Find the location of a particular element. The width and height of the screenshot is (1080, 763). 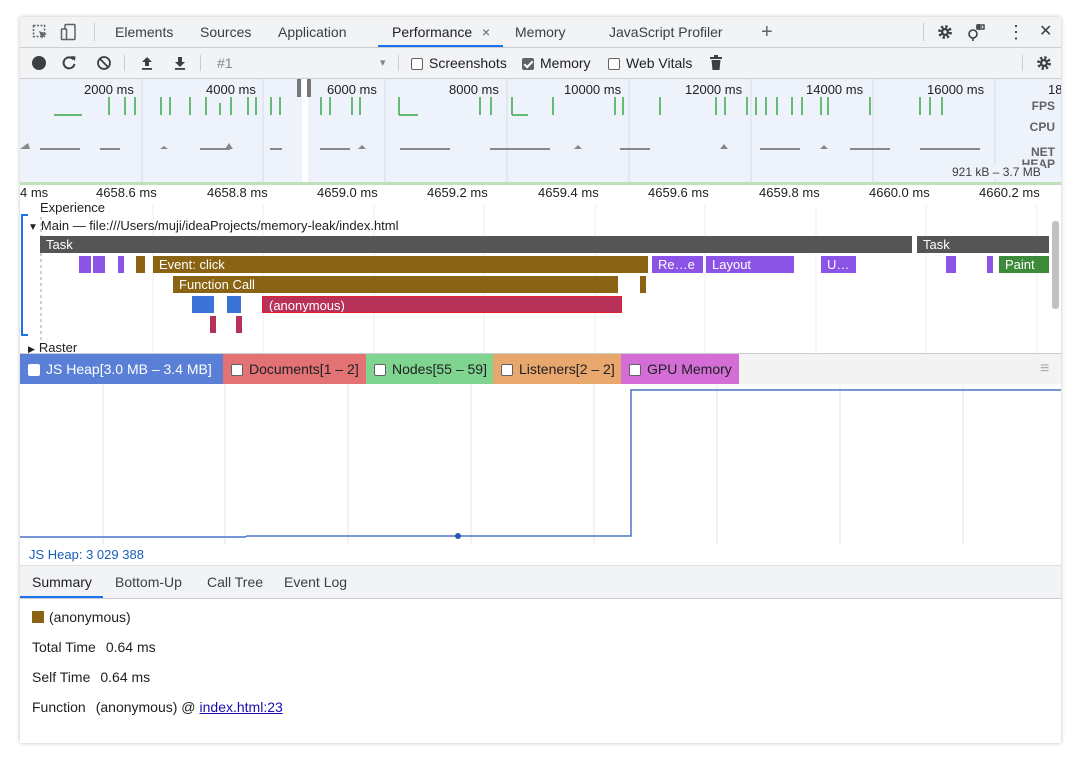

overview-tick-label: 16000 ms is located at coordinates (956, 89).